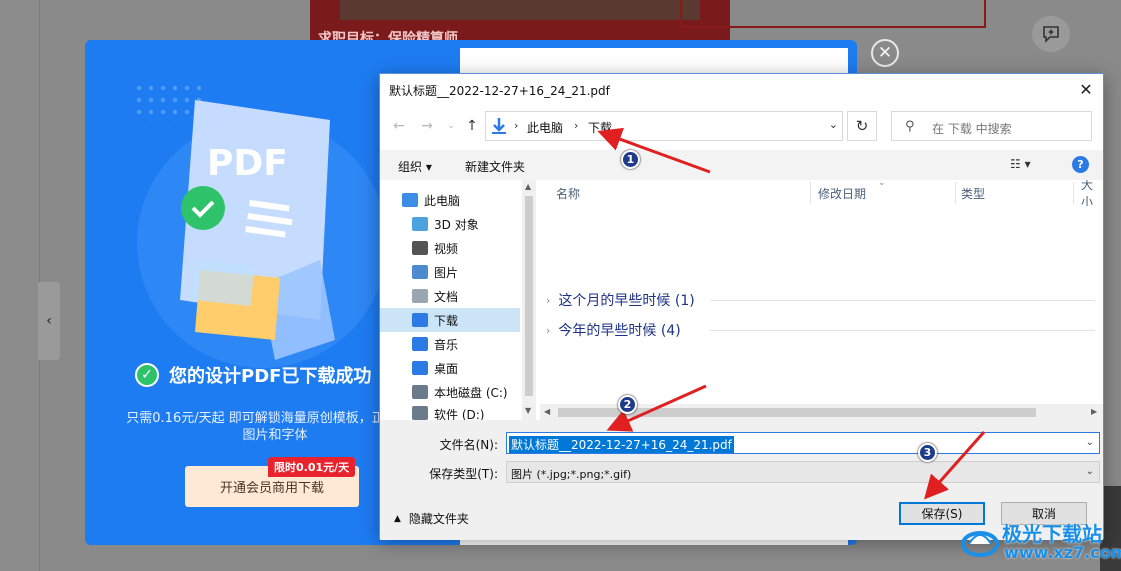 This screenshot has height=571, width=1121. I want to click on nav-item-pictures: 图片, so click(450, 272).